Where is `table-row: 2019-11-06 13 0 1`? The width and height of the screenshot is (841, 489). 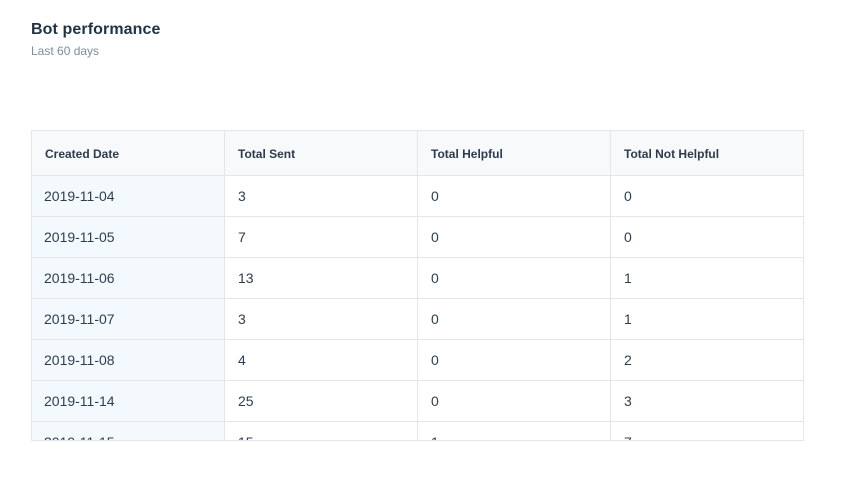 table-row: 2019-11-06 13 0 1 is located at coordinates (417, 278).